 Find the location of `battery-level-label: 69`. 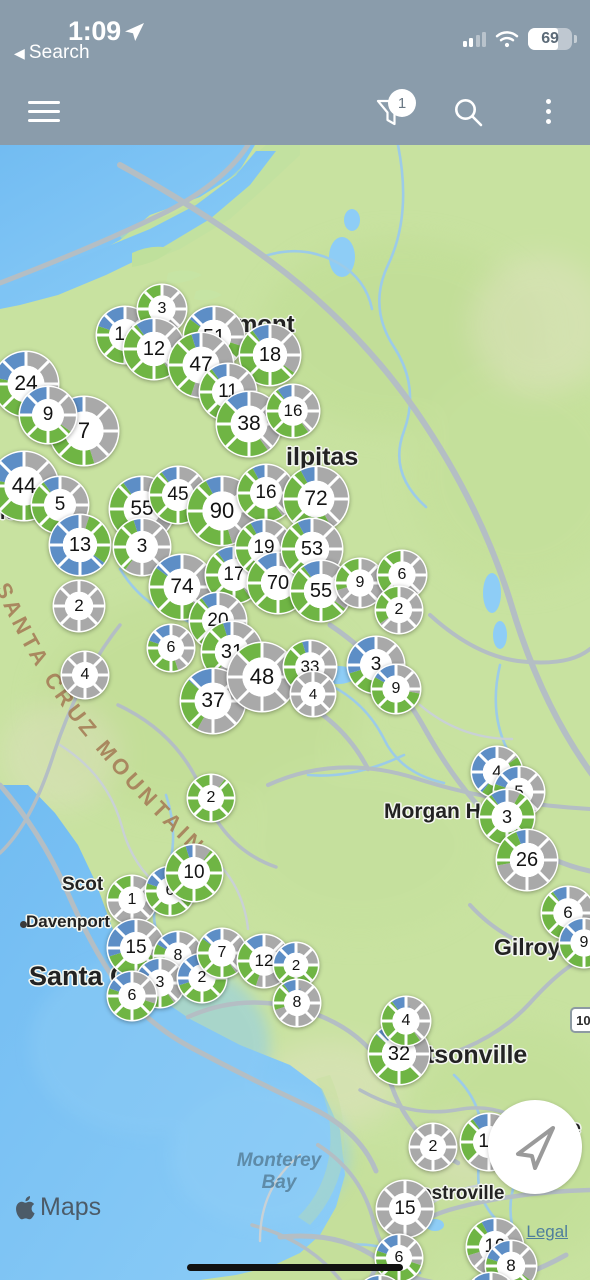

battery-level-label: 69 is located at coordinates (550, 38).